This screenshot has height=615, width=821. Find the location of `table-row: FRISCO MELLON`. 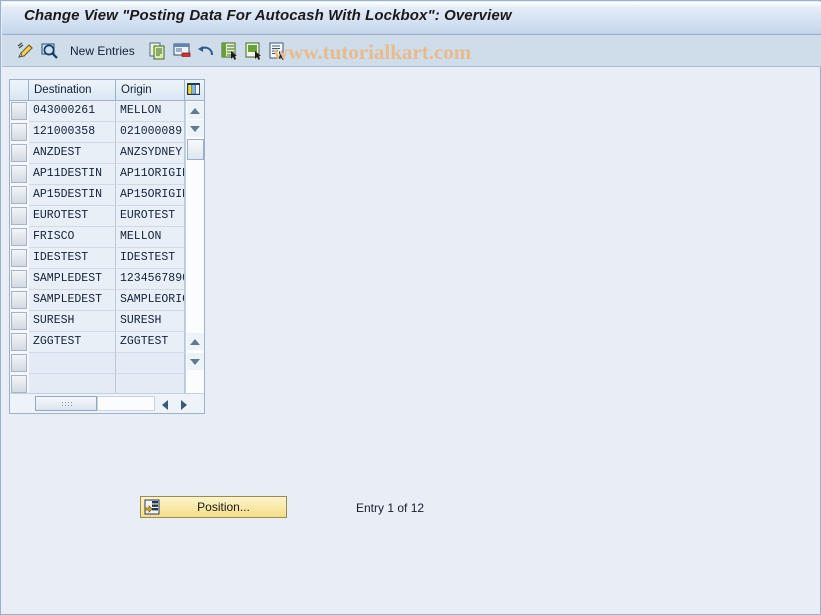

table-row: FRISCO MELLON is located at coordinates (97, 237).